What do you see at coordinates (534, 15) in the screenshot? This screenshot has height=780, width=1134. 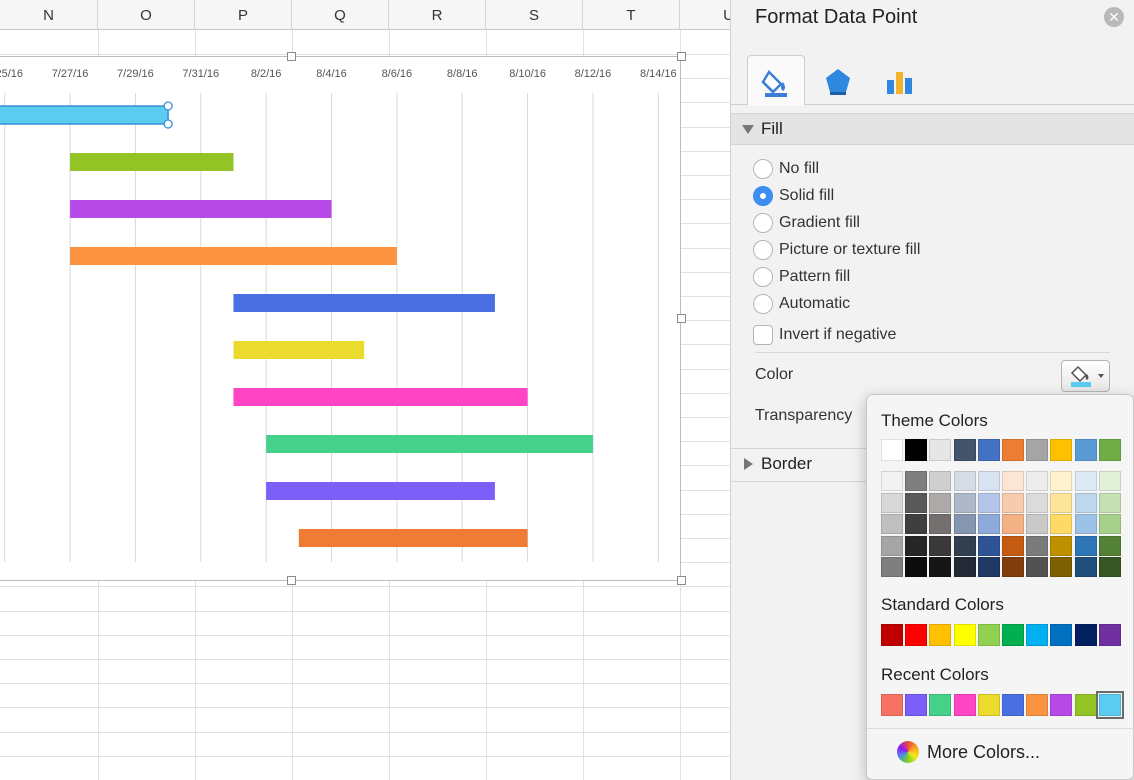 I see `column-header-s: S` at bounding box center [534, 15].